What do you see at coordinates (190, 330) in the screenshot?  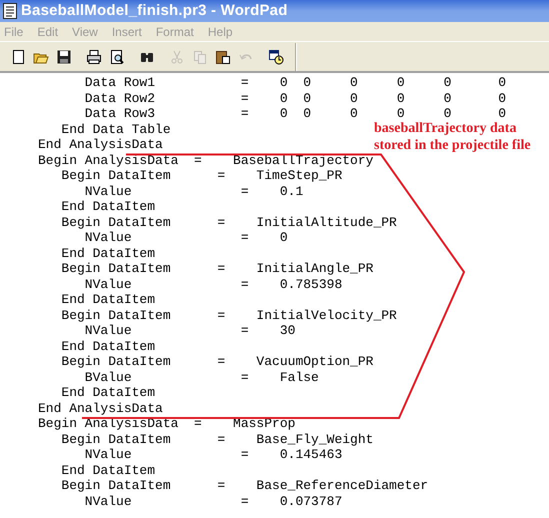 I see `document-line: NValue = 30` at bounding box center [190, 330].